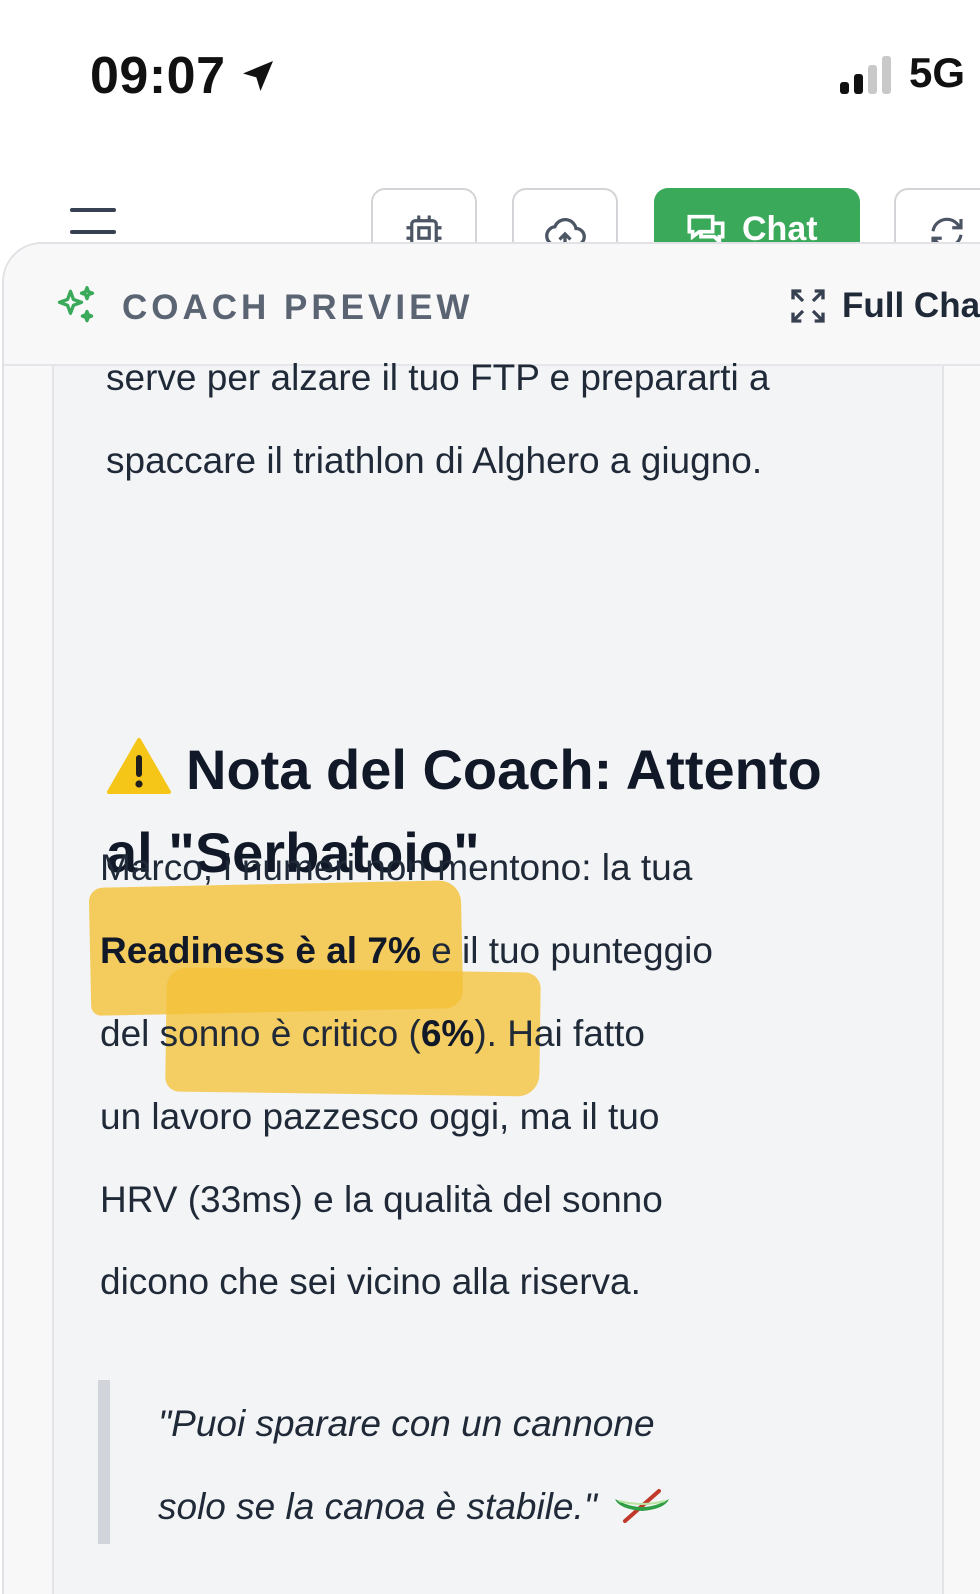 The width and height of the screenshot is (980, 1594). I want to click on expand-icon, so click(808, 306).